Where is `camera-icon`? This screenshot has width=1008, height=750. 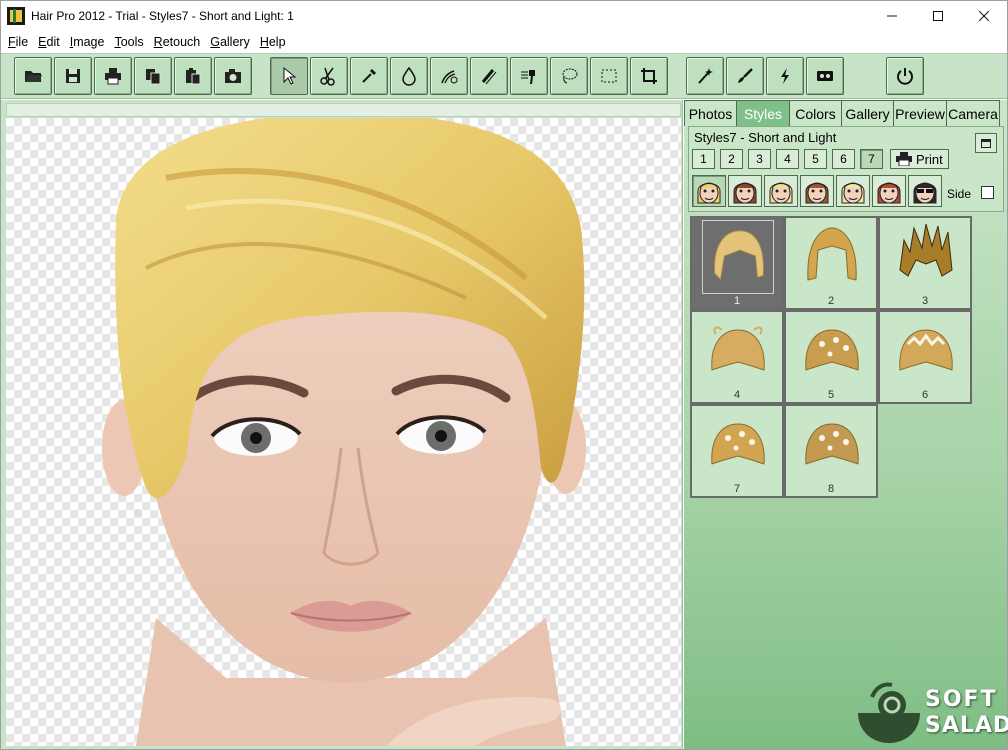
camera-icon is located at coordinates (233, 76).